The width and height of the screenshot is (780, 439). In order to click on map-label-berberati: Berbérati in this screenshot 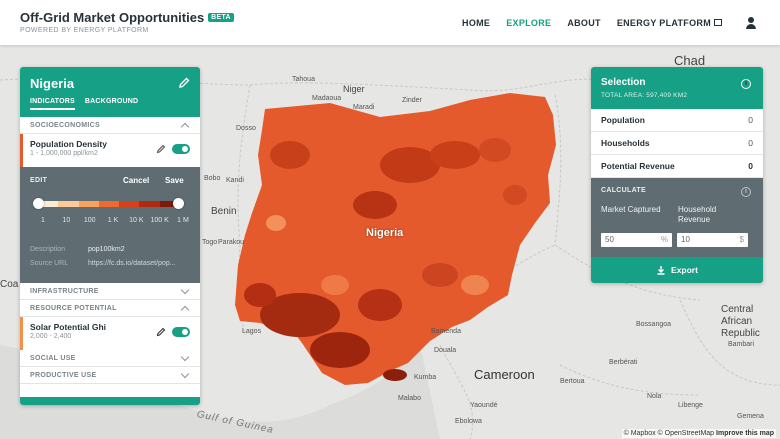, I will do `click(623, 362)`.